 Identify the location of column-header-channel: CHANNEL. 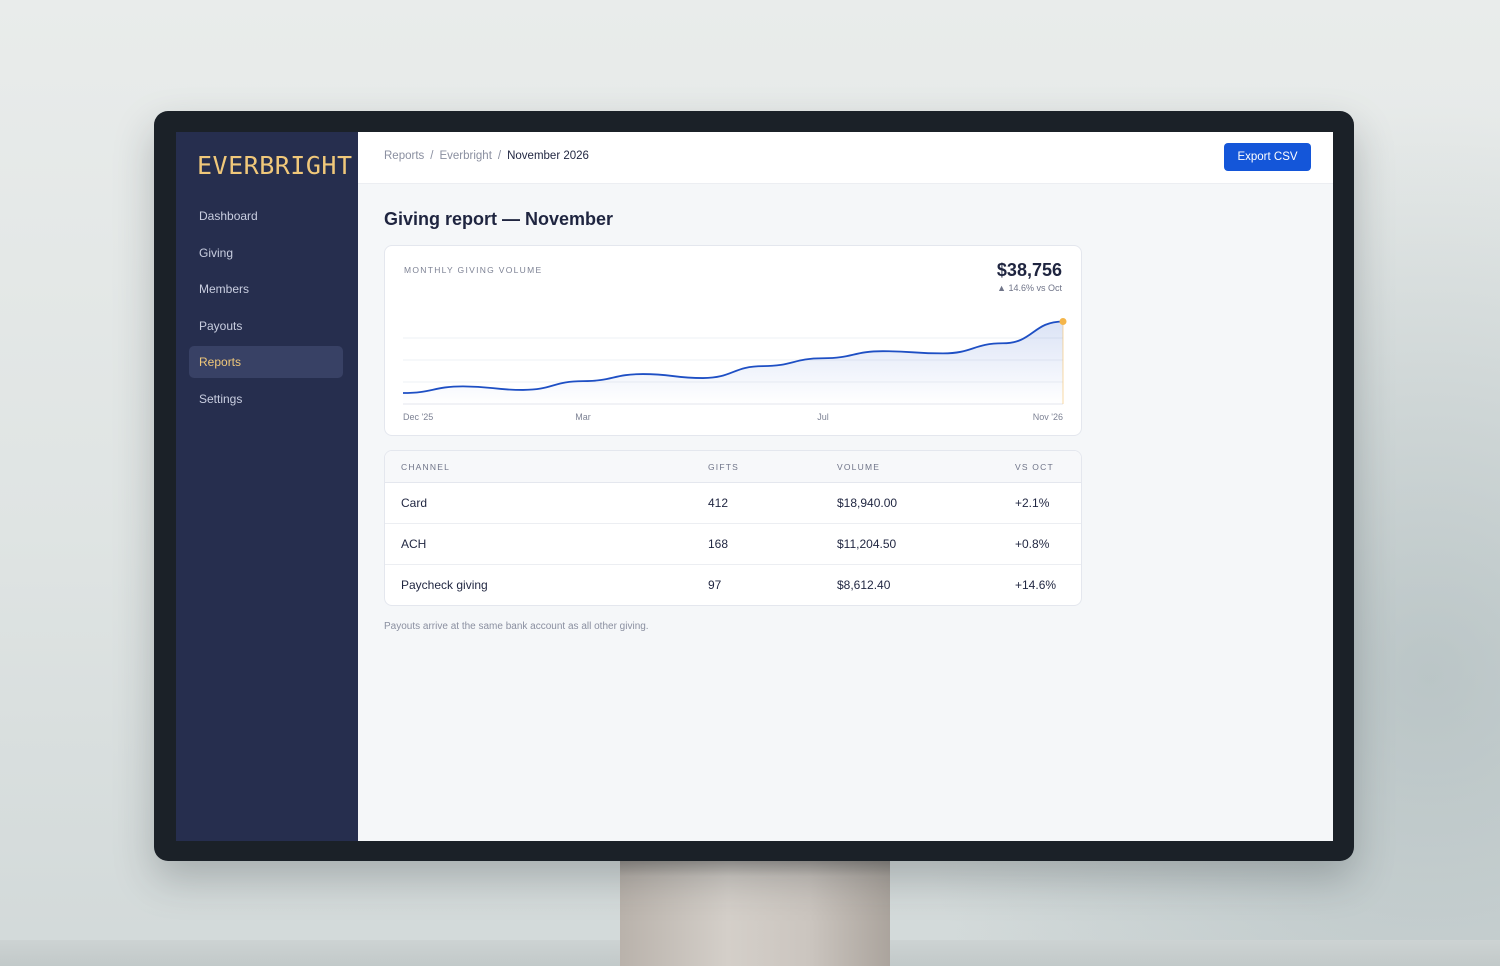
(425, 467).